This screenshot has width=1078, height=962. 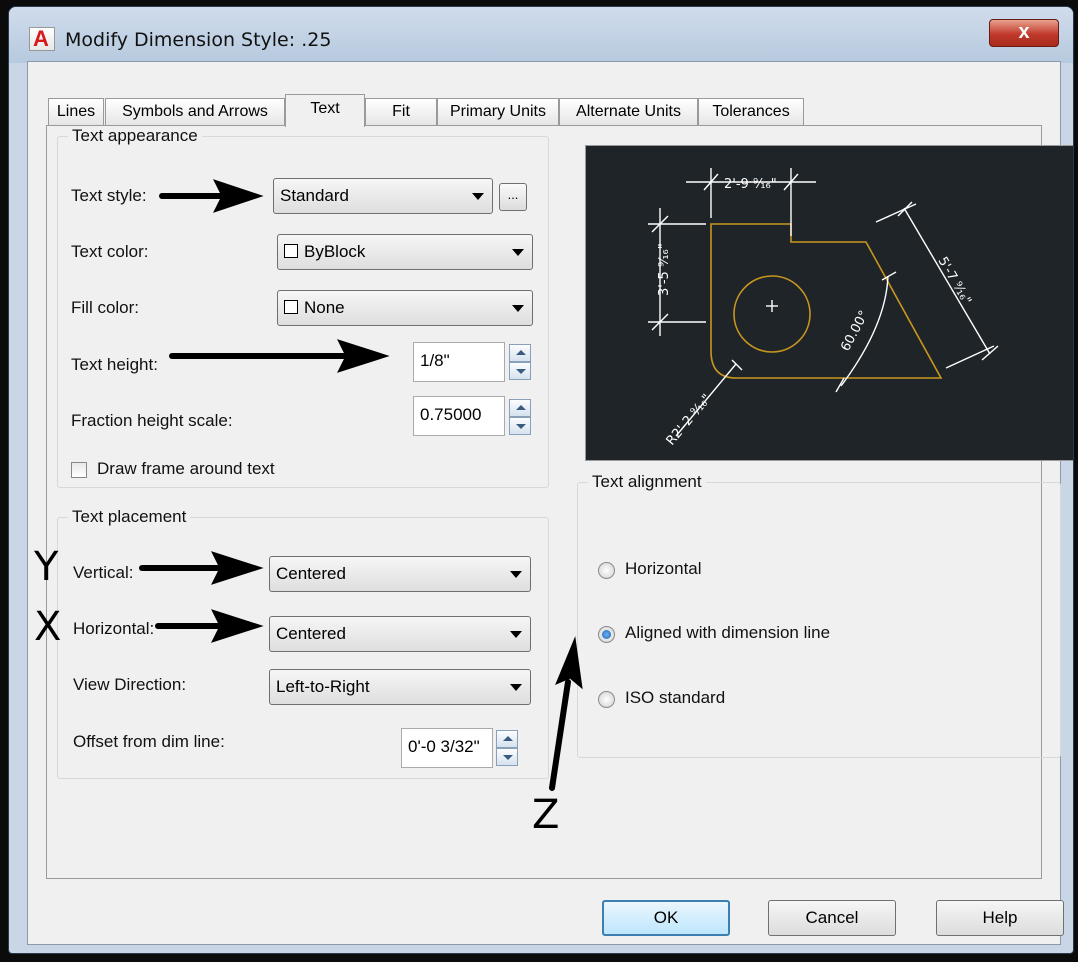 I want to click on text-style-label: Text style:, so click(x=109, y=195).